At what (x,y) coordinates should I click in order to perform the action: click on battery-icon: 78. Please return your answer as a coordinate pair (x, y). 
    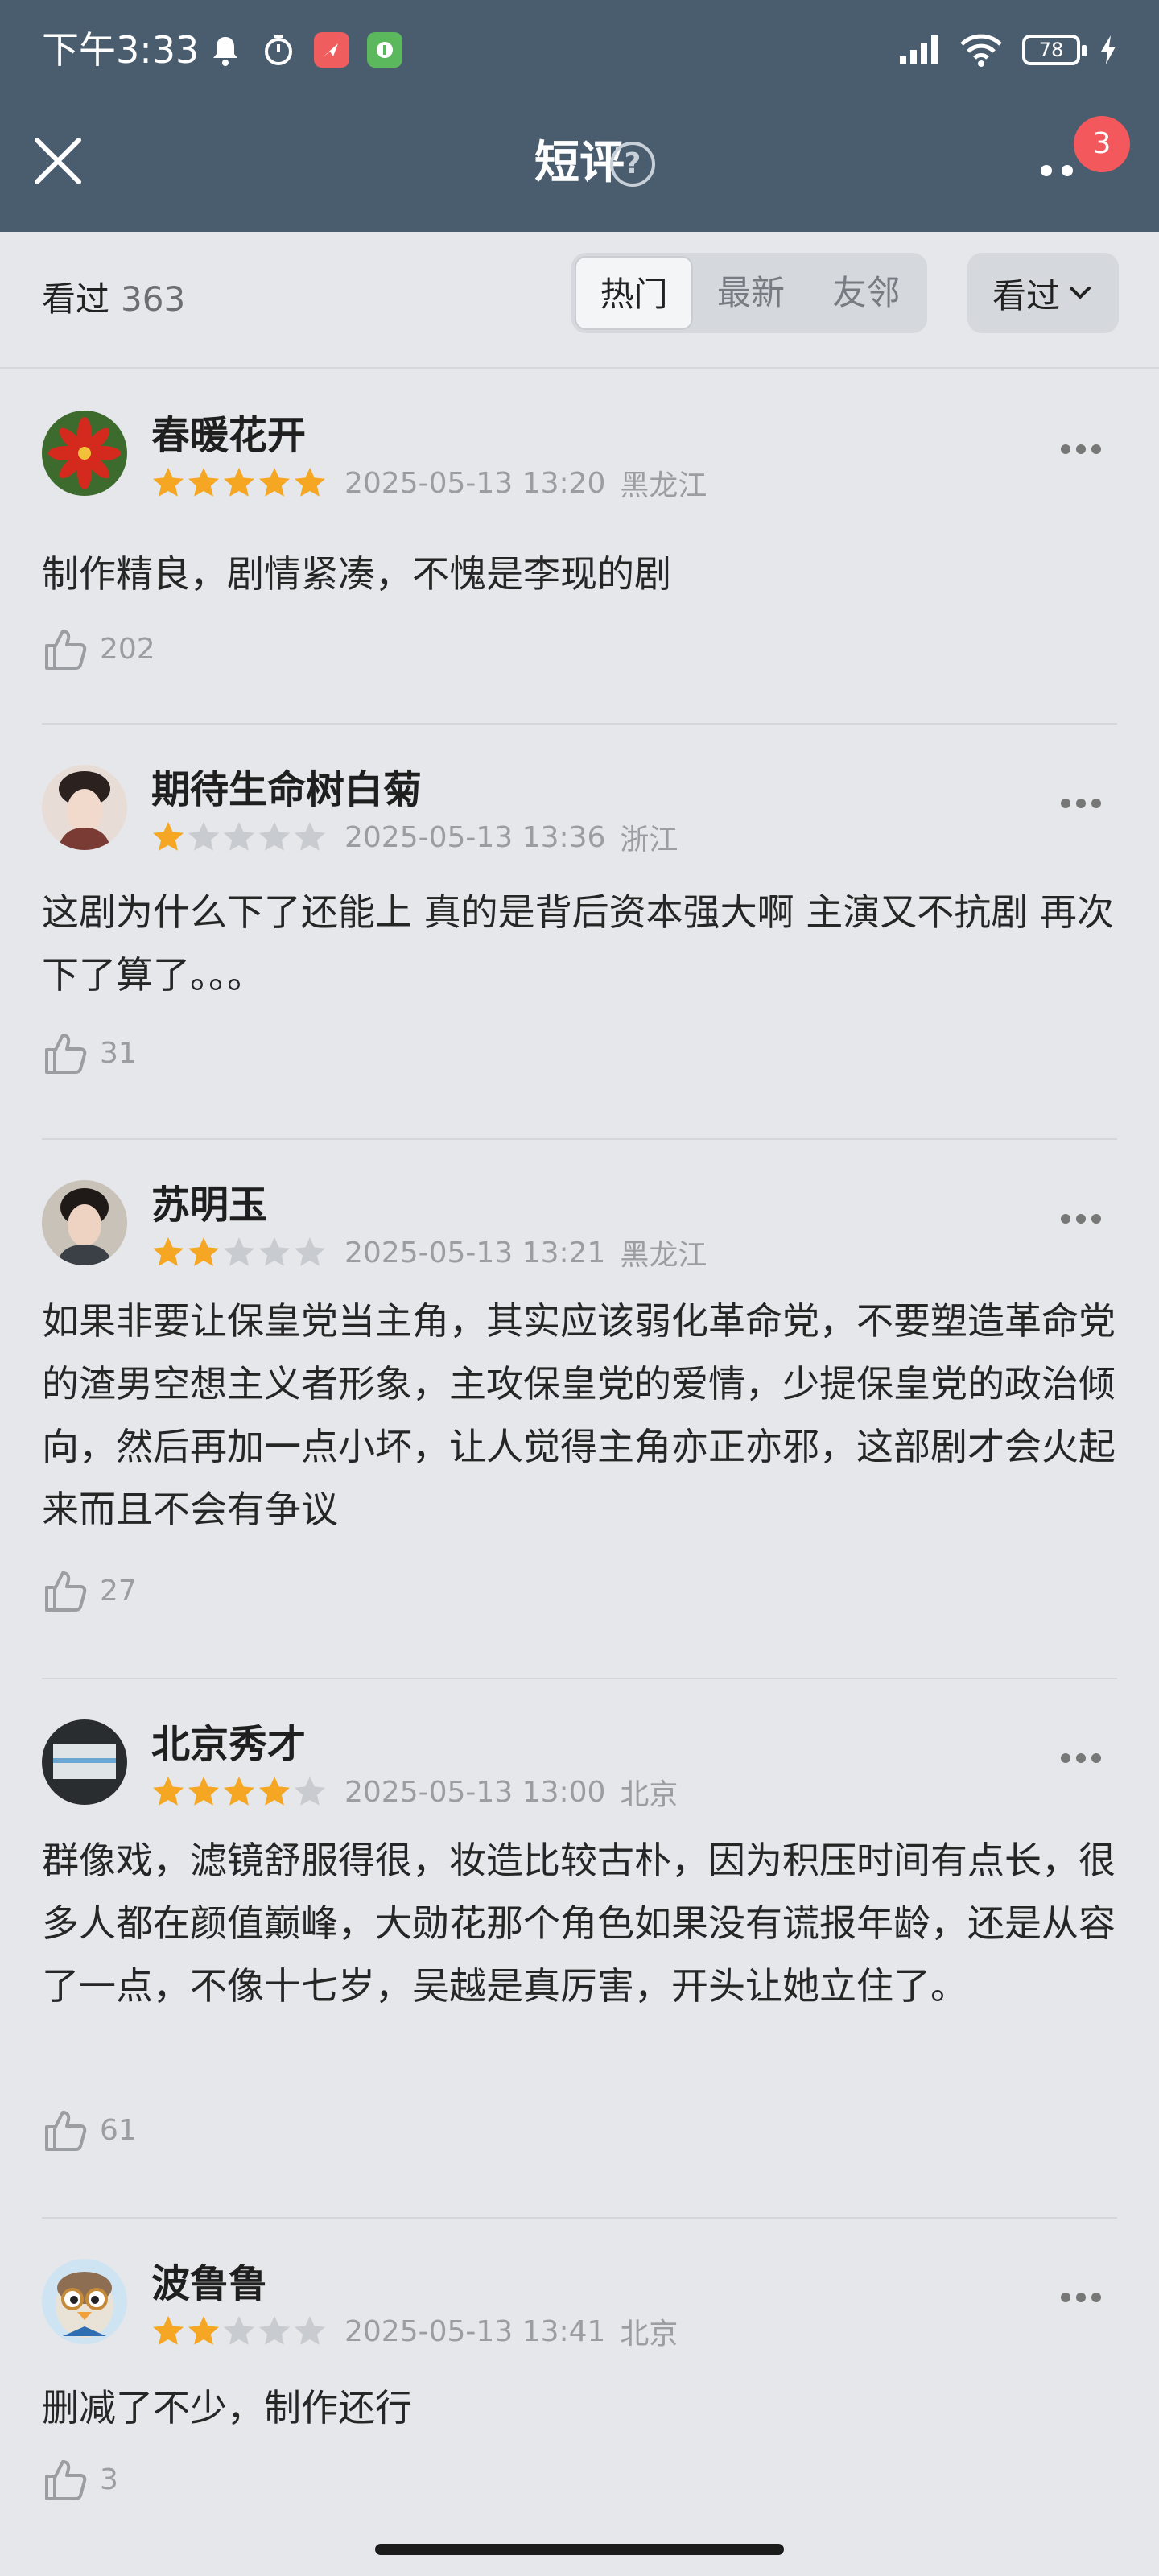
    Looking at the image, I should click on (1054, 50).